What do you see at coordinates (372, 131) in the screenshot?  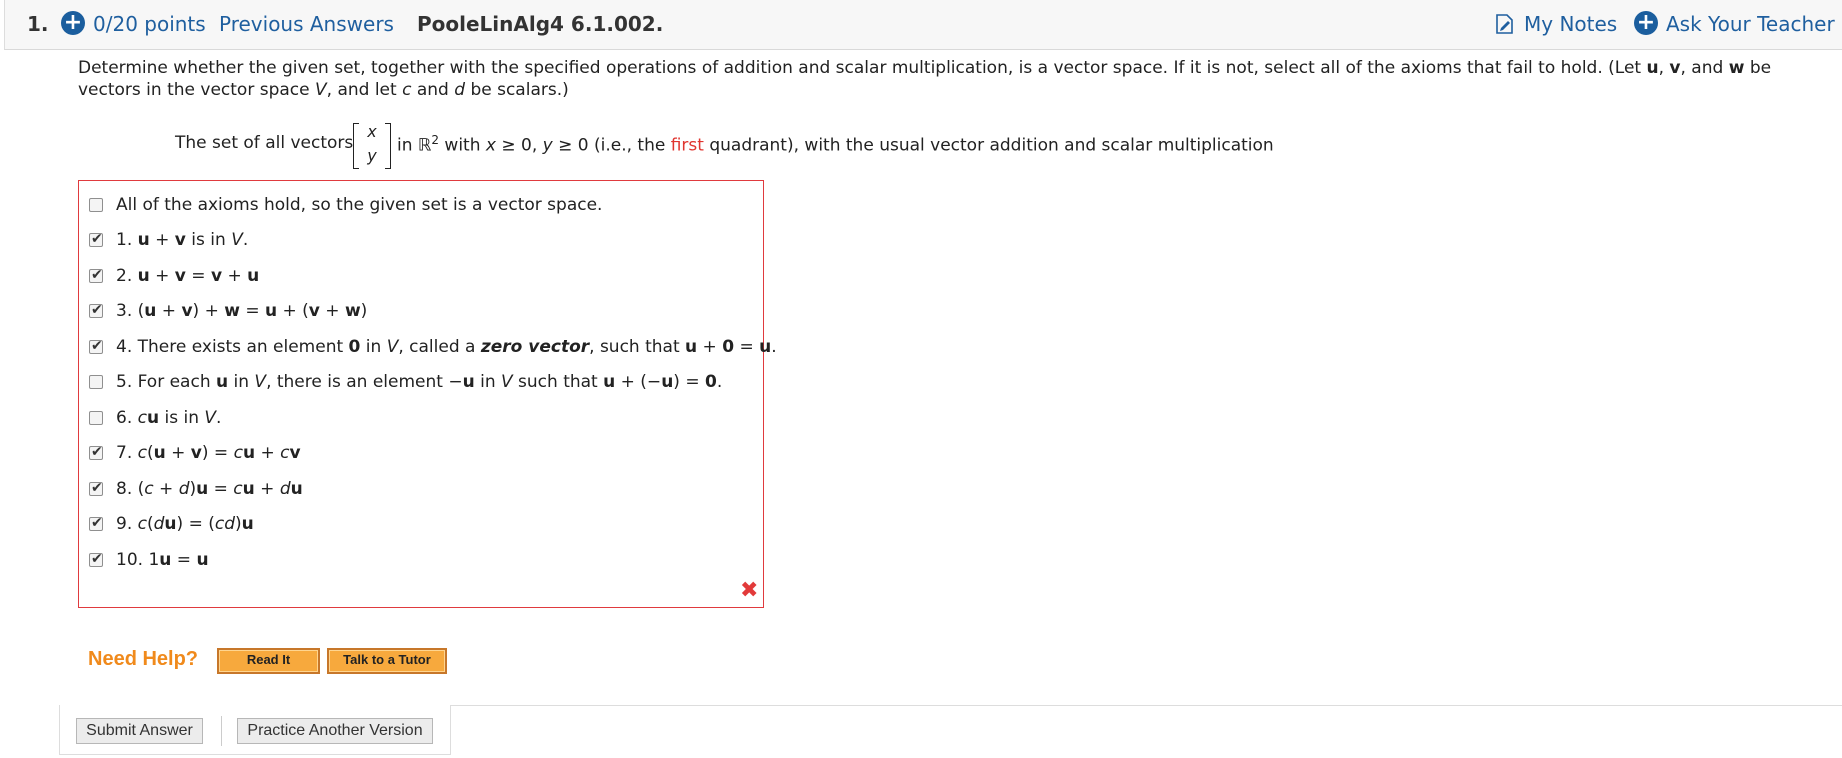 I see `vector-x: x` at bounding box center [372, 131].